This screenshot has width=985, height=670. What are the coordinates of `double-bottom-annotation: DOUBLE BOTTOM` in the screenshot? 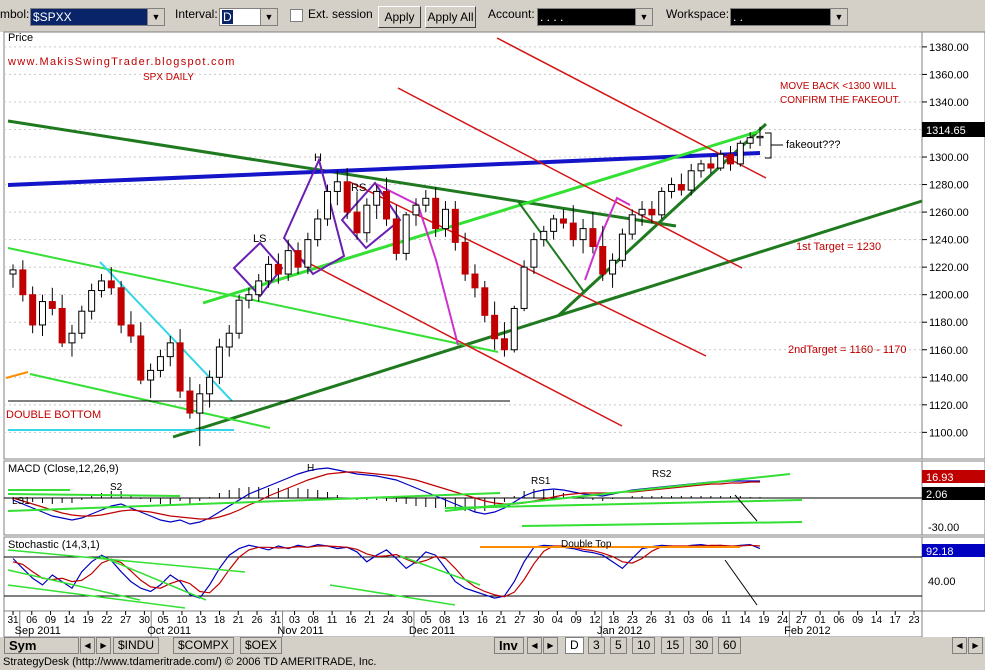 It's located at (53, 415).